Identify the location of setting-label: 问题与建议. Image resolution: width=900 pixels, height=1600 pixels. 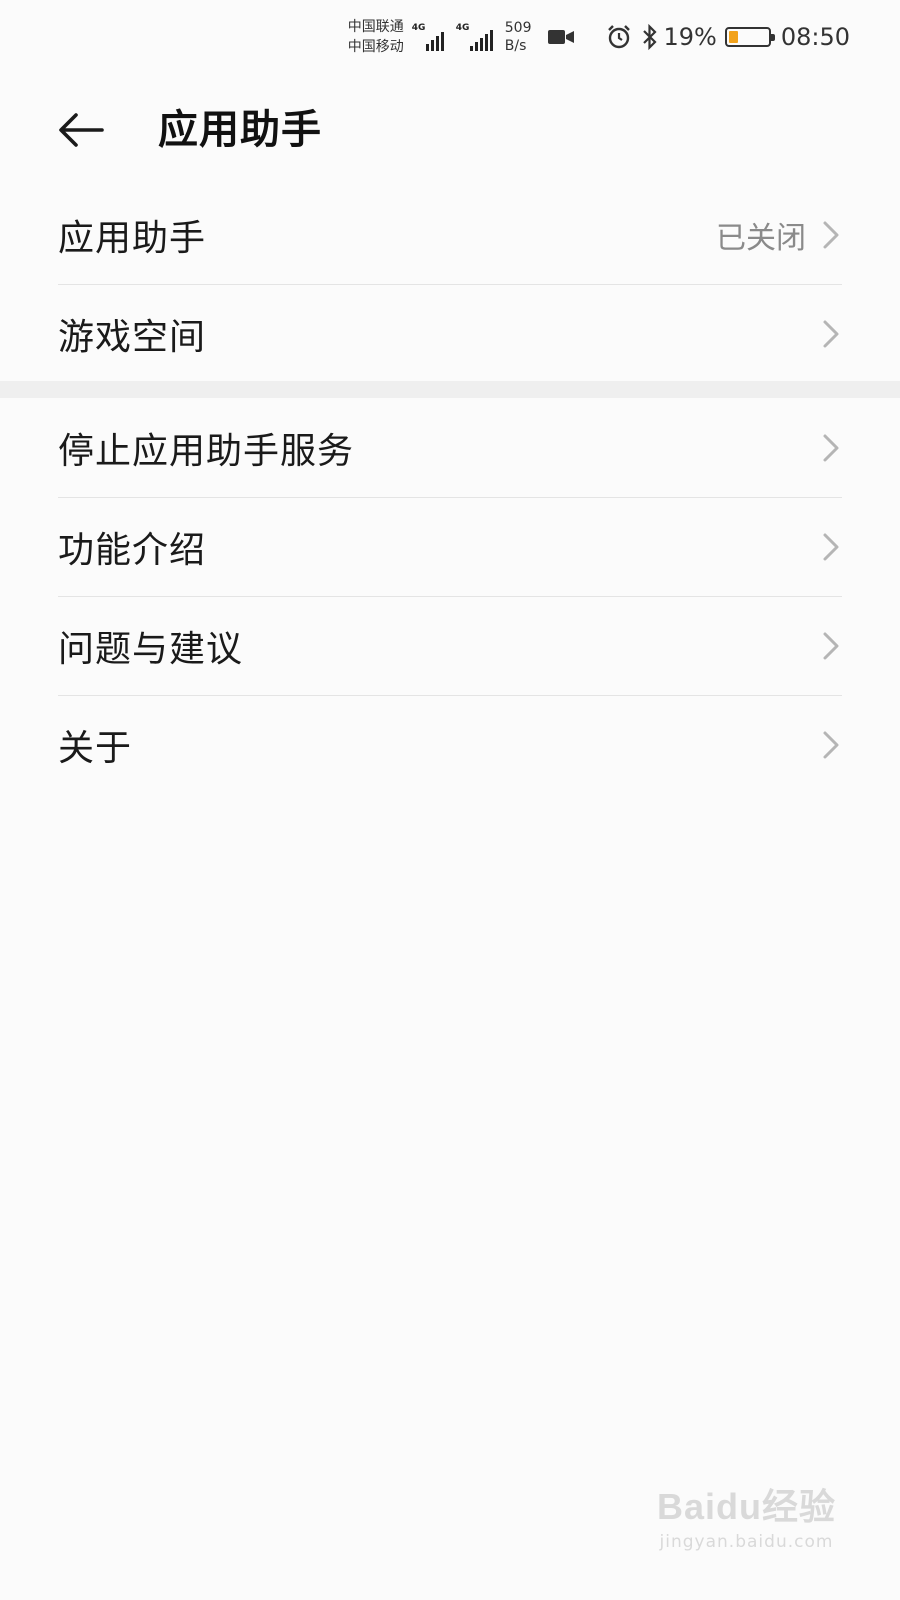
(151, 649).